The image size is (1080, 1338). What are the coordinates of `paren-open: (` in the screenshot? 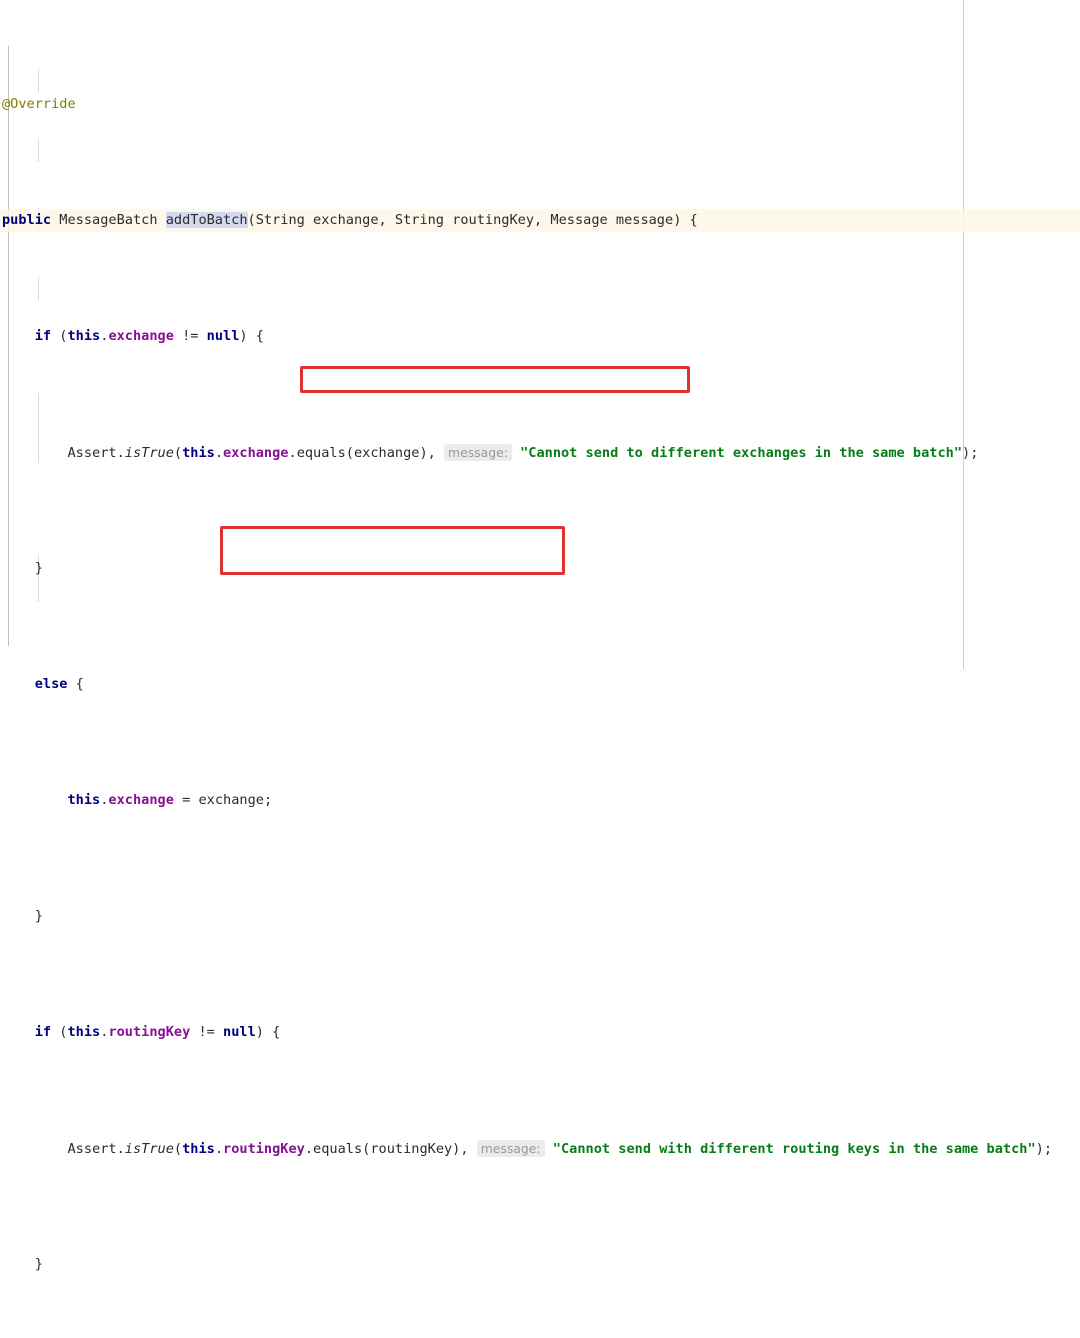 It's located at (251, 219).